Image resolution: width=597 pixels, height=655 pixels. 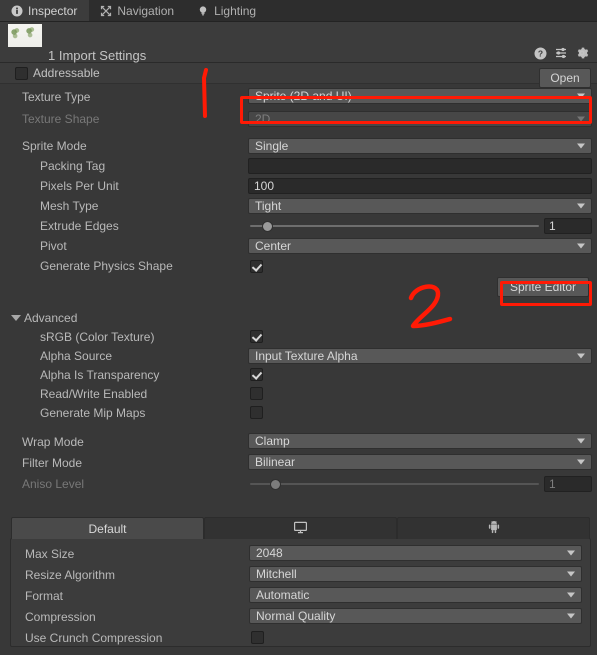 What do you see at coordinates (45, 10) in the screenshot?
I see `tab-inspector: Inspector` at bounding box center [45, 10].